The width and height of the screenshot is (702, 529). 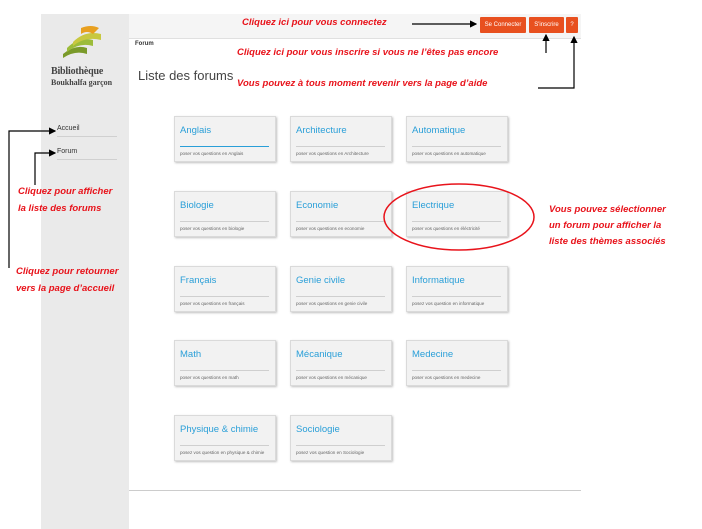 What do you see at coordinates (32, 197) in the screenshot?
I see `home-arrow` at bounding box center [32, 197].